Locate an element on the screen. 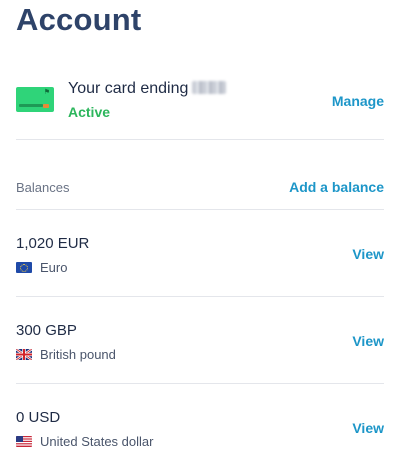 The height and width of the screenshot is (464, 400). balance-amount: 0 USD is located at coordinates (38, 417).